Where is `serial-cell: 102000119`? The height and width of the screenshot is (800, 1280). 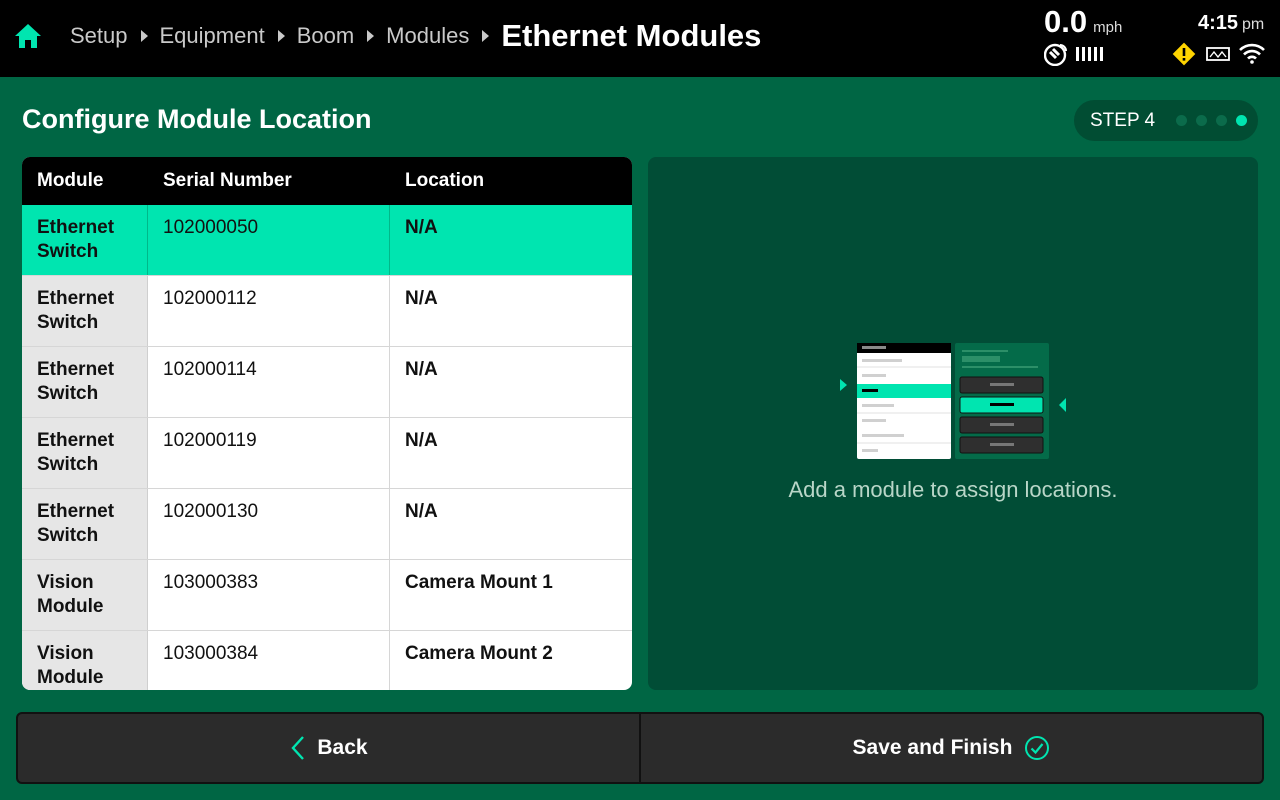 serial-cell: 102000119 is located at coordinates (269, 453).